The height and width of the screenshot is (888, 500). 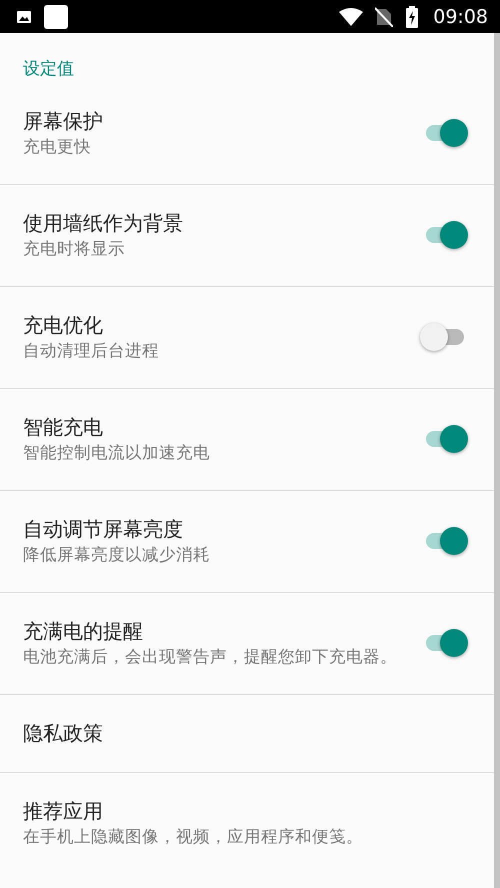 What do you see at coordinates (247, 440) in the screenshot?
I see `settings-row: 智能充电 智能控制电流以加速充电` at bounding box center [247, 440].